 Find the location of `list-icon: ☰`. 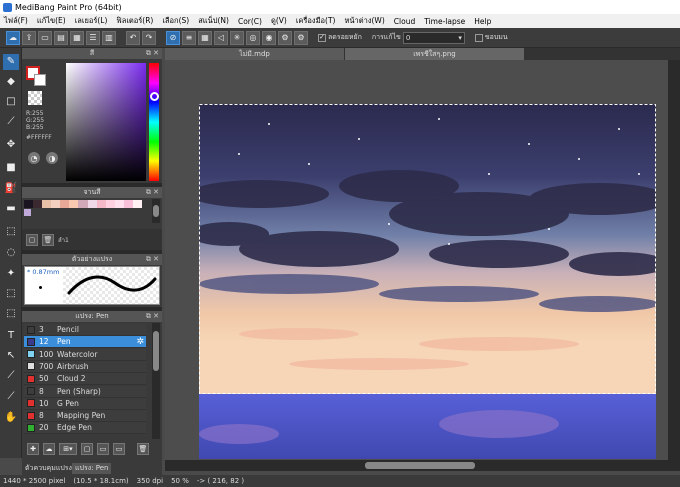

list-icon: ☰ is located at coordinates (93, 37).